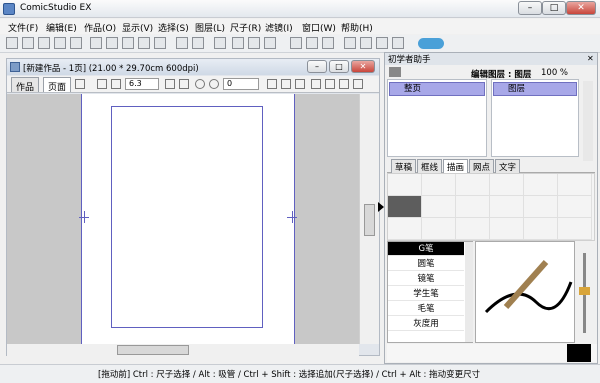 The image size is (600, 383). I want to click on save-icon, so click(60, 43).